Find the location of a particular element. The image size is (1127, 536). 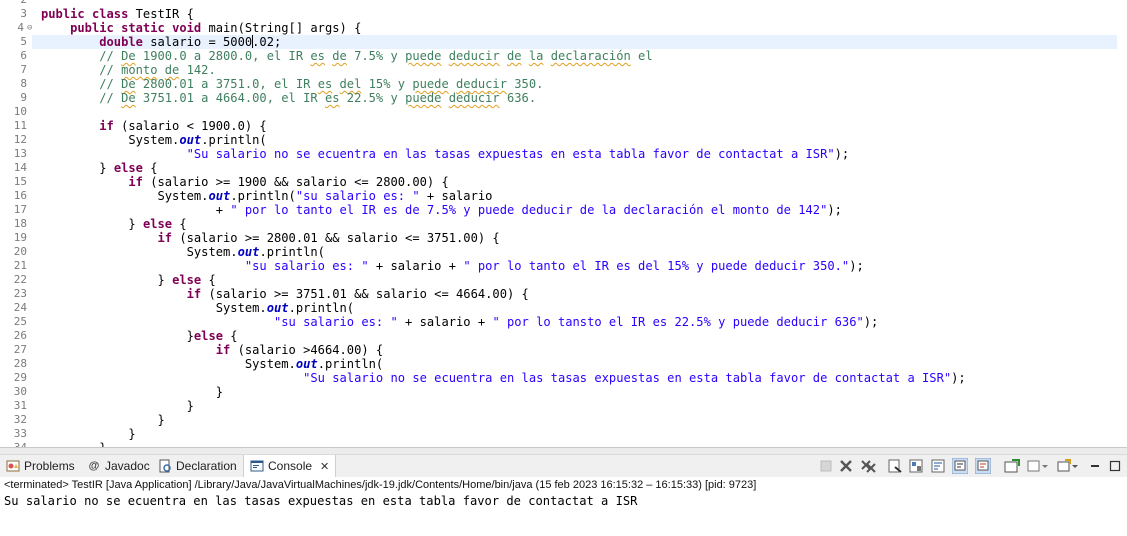

line-number: 13 is located at coordinates (20, 153).